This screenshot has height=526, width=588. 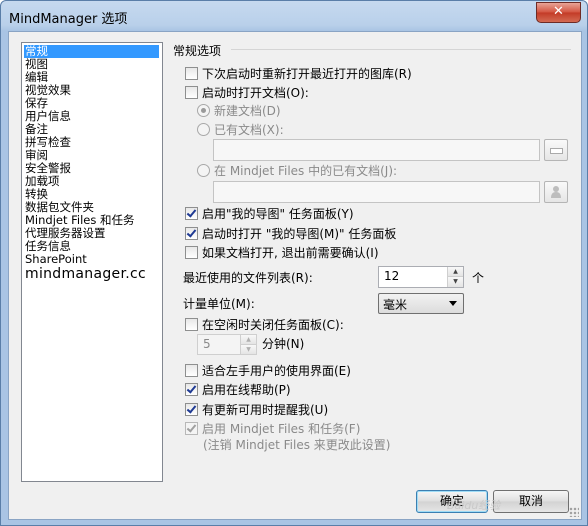 What do you see at coordinates (191, 252) in the screenshot?
I see `confirm-exit-checkbox` at bounding box center [191, 252].